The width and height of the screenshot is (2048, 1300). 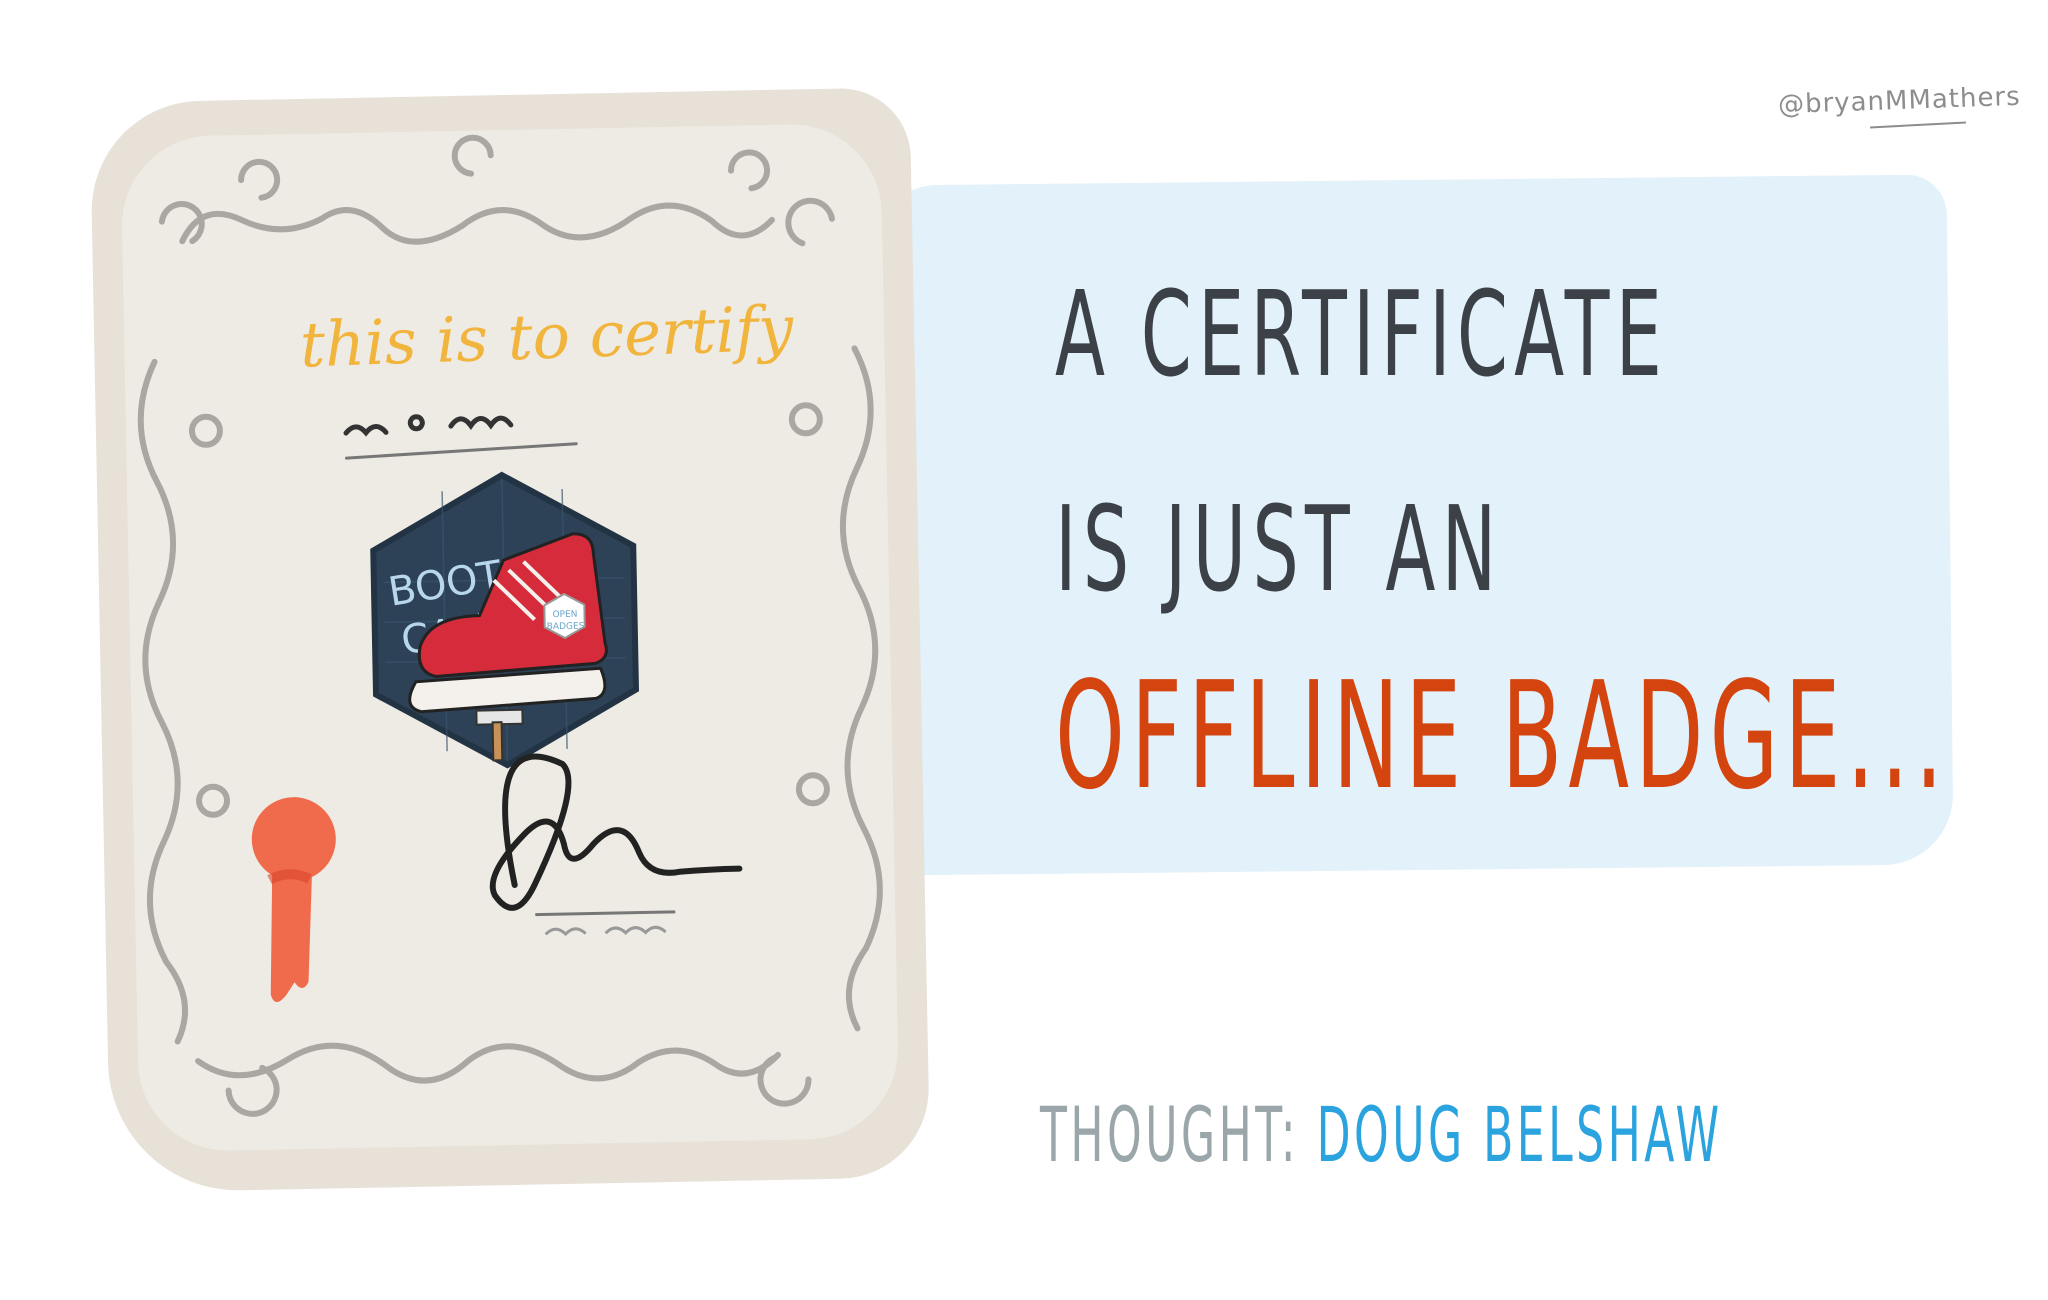 What do you see at coordinates (566, 627) in the screenshot?
I see `open-badges-text-2: BADGES` at bounding box center [566, 627].